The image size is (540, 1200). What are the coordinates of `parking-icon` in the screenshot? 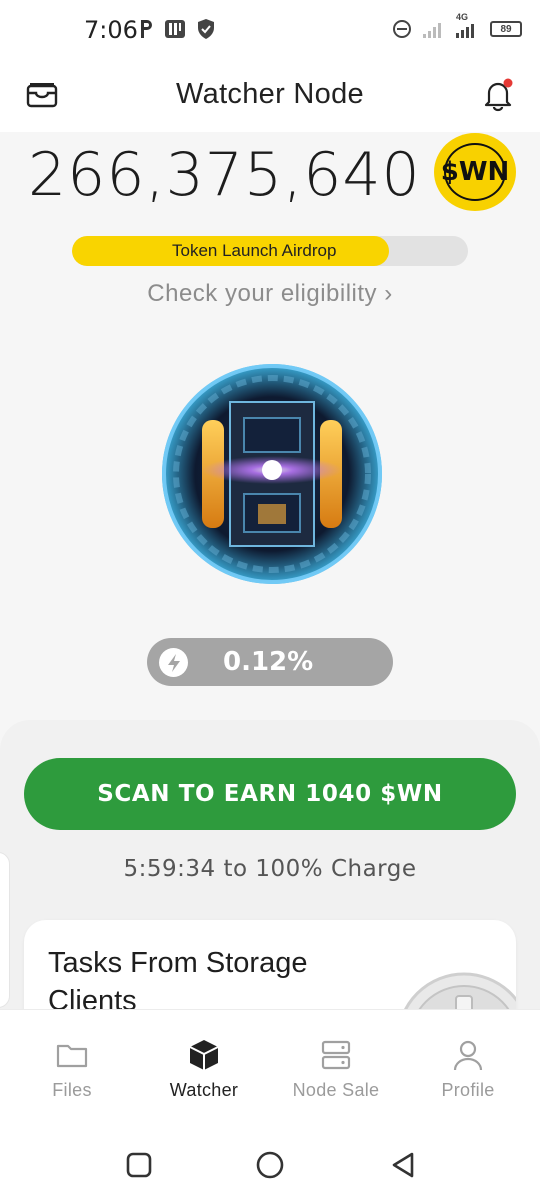 It's located at (175, 29).